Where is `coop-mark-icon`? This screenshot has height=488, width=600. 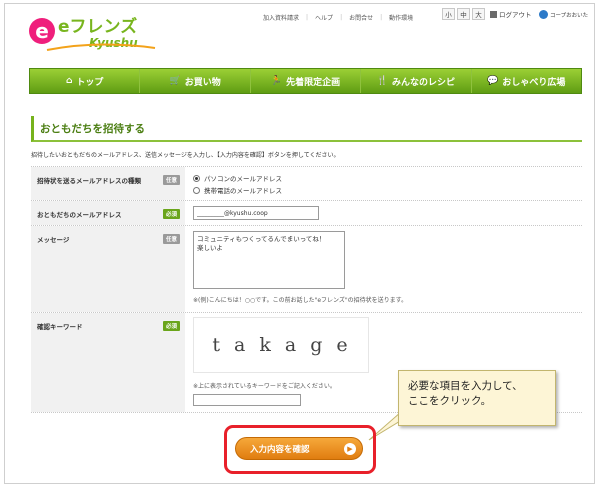
coop-mark-icon is located at coordinates (543, 14).